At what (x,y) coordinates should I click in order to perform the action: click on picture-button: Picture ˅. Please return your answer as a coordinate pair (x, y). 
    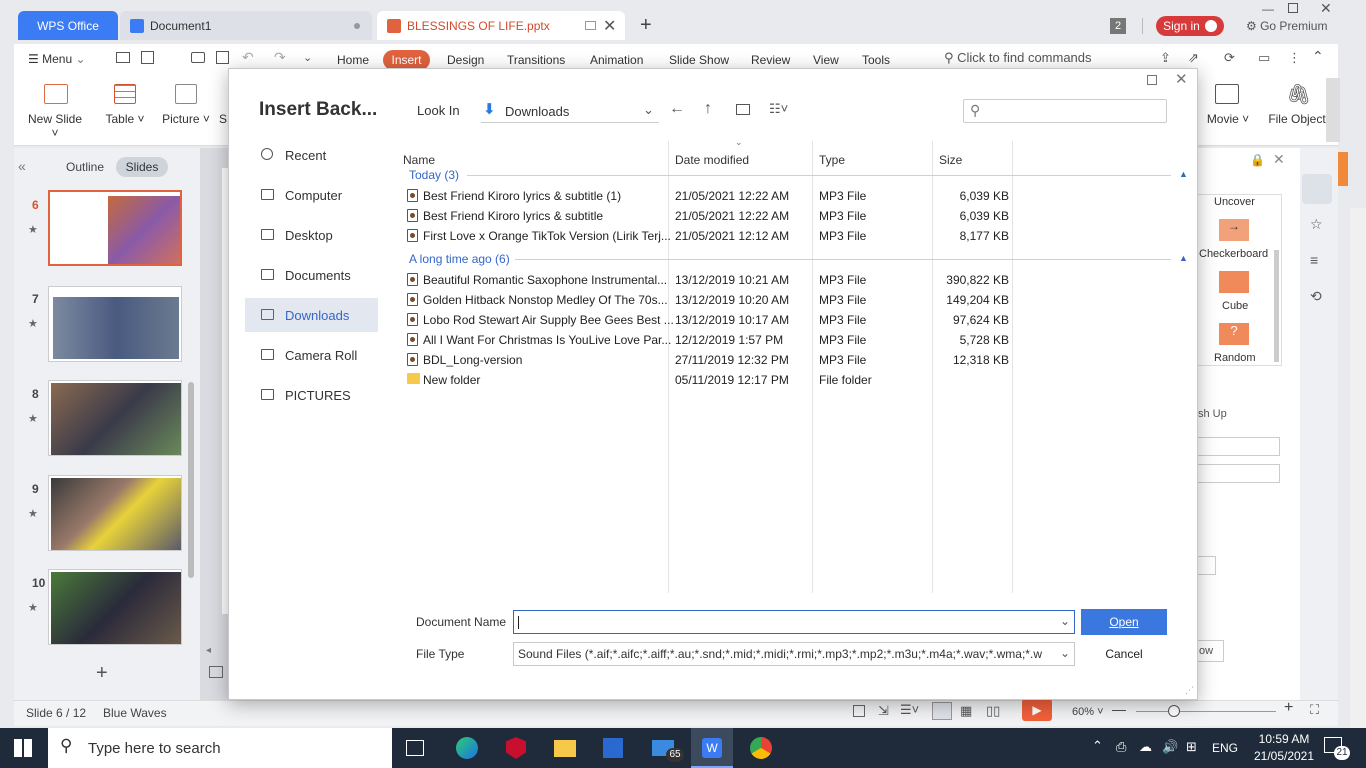
    Looking at the image, I should click on (186, 119).